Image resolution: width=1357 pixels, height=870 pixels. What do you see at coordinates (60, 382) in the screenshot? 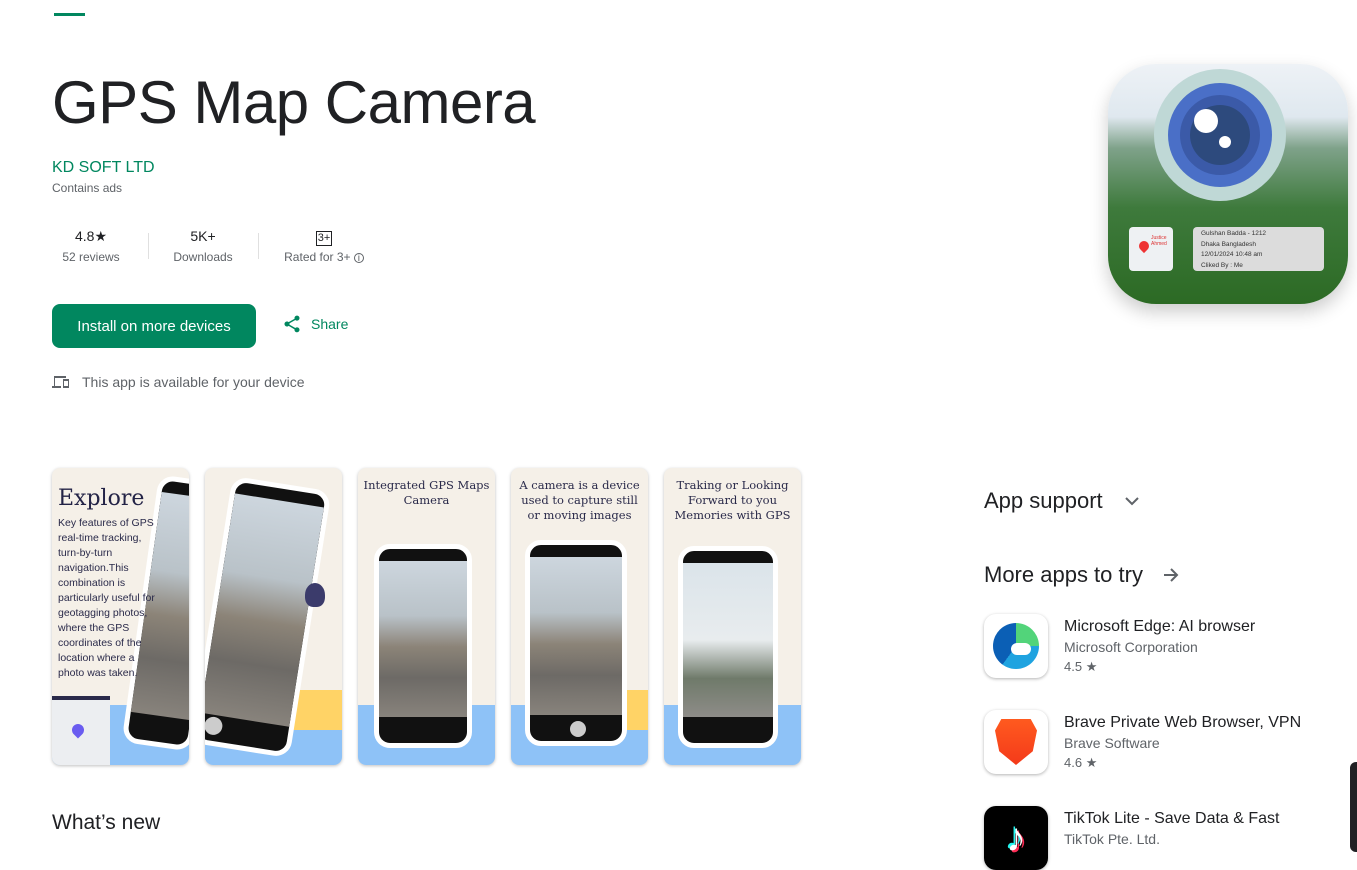
I see `devices-icon` at bounding box center [60, 382].